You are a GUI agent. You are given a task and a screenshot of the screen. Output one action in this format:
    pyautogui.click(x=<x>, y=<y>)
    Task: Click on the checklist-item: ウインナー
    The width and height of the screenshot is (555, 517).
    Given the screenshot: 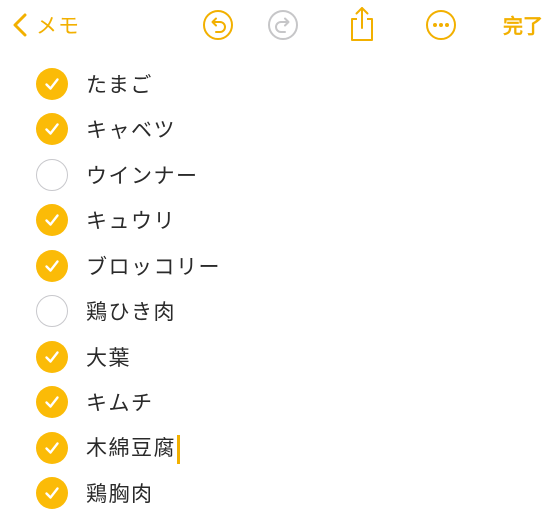 What is the action you would take?
    pyautogui.click(x=117, y=175)
    